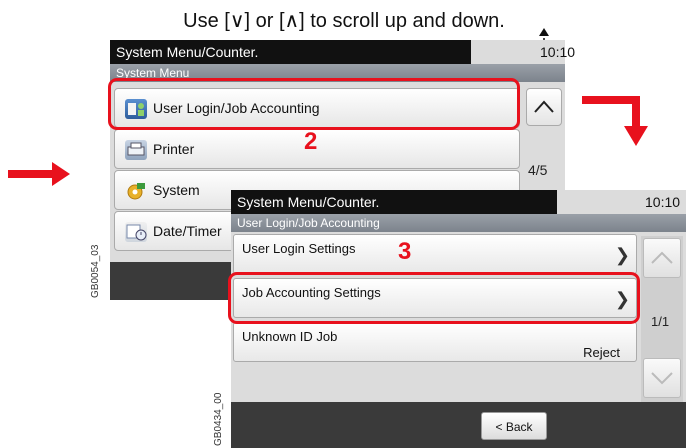  What do you see at coordinates (615, 121) in the screenshot?
I see `down-right-arrow-icon` at bounding box center [615, 121].